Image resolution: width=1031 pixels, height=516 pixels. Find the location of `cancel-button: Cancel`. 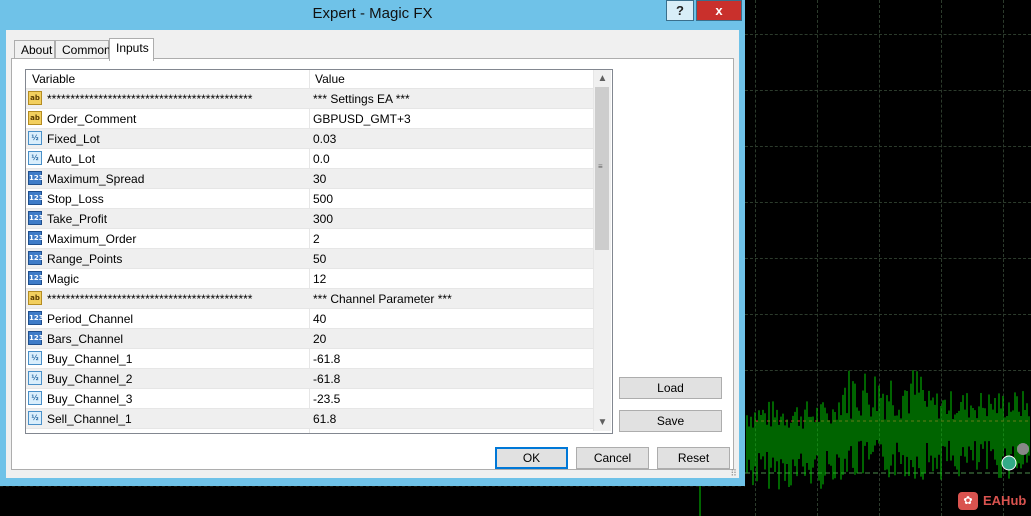

cancel-button: Cancel is located at coordinates (612, 458).